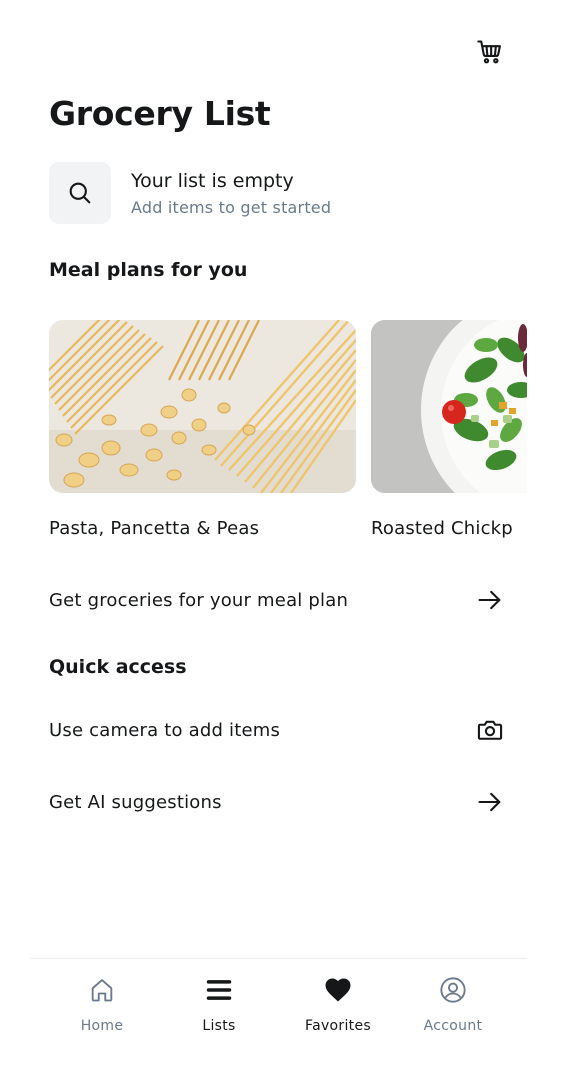 The image size is (573, 1080). What do you see at coordinates (102, 990) in the screenshot?
I see `home-icon` at bounding box center [102, 990].